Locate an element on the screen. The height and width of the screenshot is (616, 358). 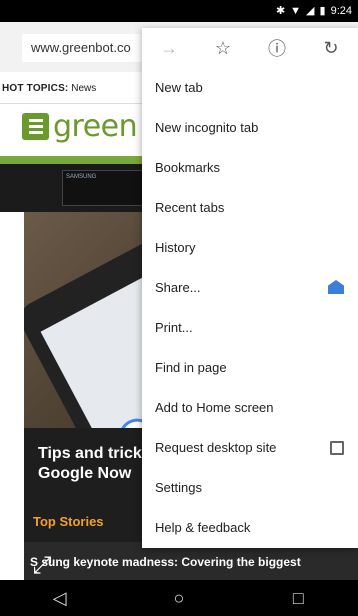
menu-item-find-in-page: Find in page is located at coordinates (250, 368).